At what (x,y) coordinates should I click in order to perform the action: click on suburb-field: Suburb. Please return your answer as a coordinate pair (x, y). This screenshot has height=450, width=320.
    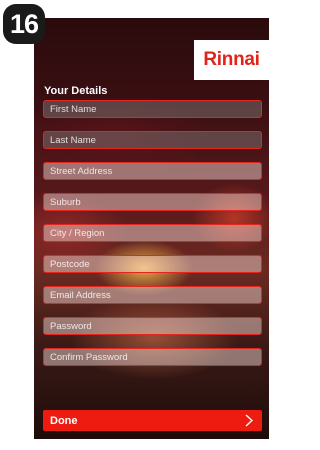
    Looking at the image, I should click on (152, 202).